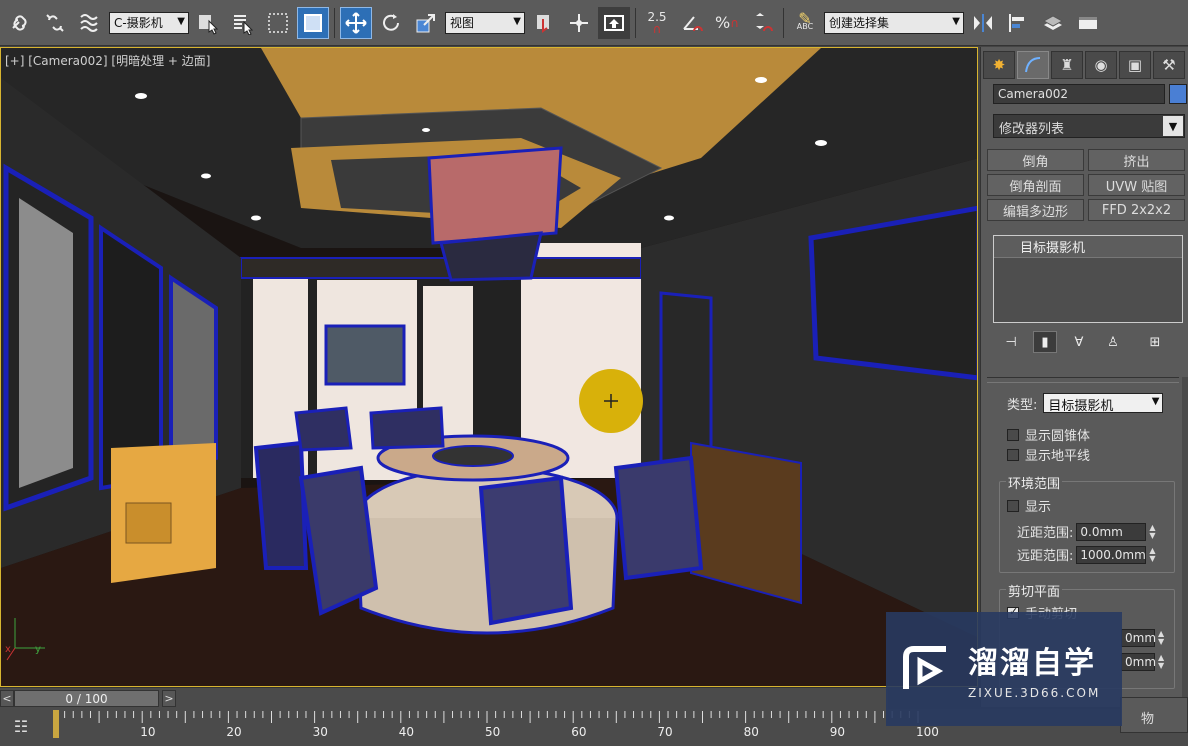 This screenshot has height=746, width=1188. I want to click on camera-type-dropdown: 目标摄影机 ▼, so click(1103, 403).